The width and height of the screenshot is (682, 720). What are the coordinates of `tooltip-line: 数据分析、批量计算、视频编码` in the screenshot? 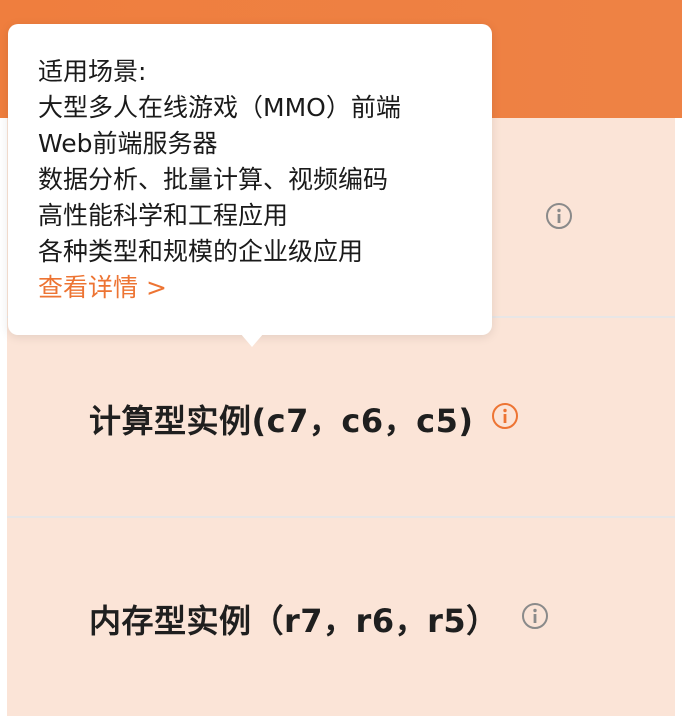 It's located at (213, 179).